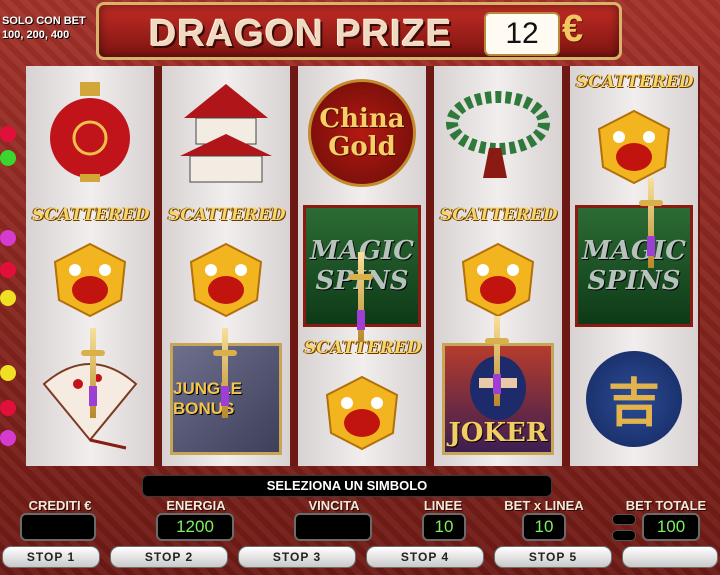 This screenshot has width=720, height=575. Describe the element at coordinates (347, 486) in the screenshot. I see `status-message: SELEZIONA UN SIMBOLO` at that location.